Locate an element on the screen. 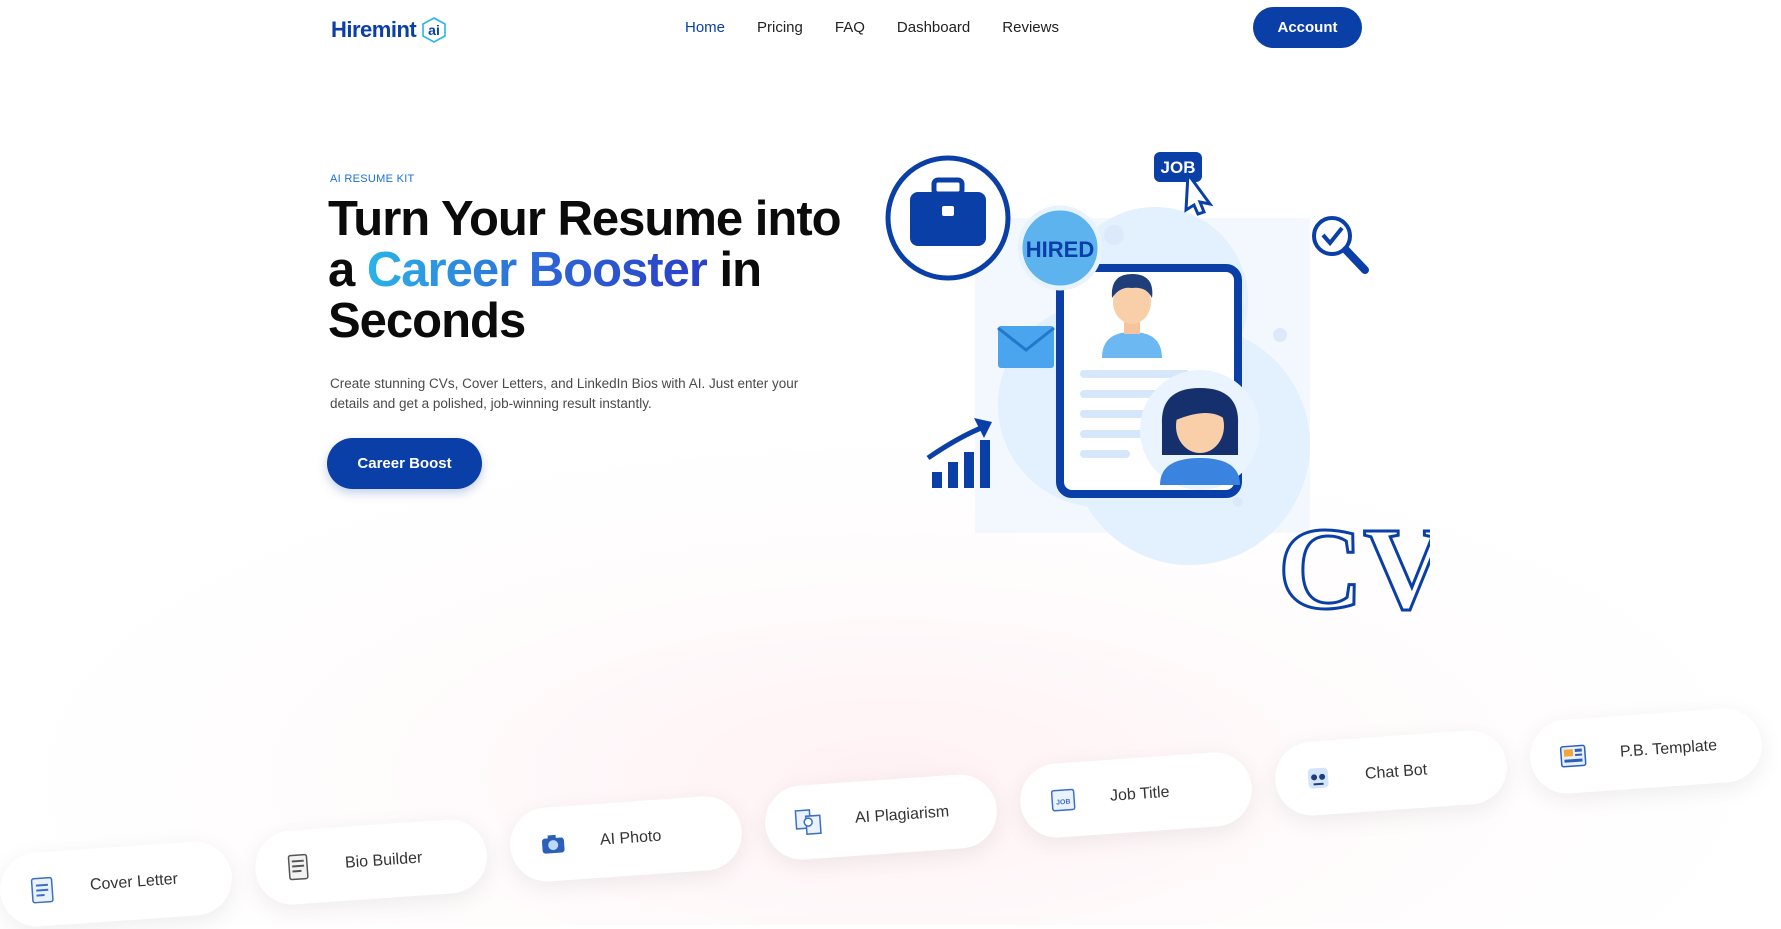 This screenshot has height=929, width=1781. feature-label: Job Title is located at coordinates (1140, 794).